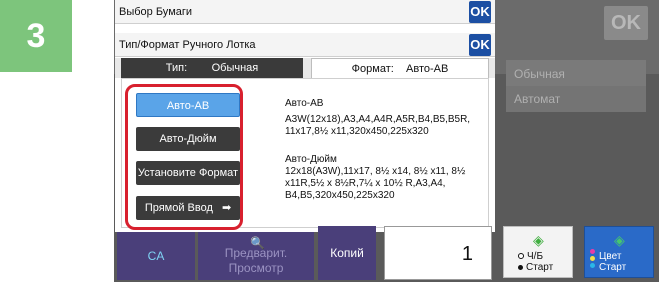 The image size is (659, 282). I want to click on background-paper-type-text: Обычная, so click(576, 74).